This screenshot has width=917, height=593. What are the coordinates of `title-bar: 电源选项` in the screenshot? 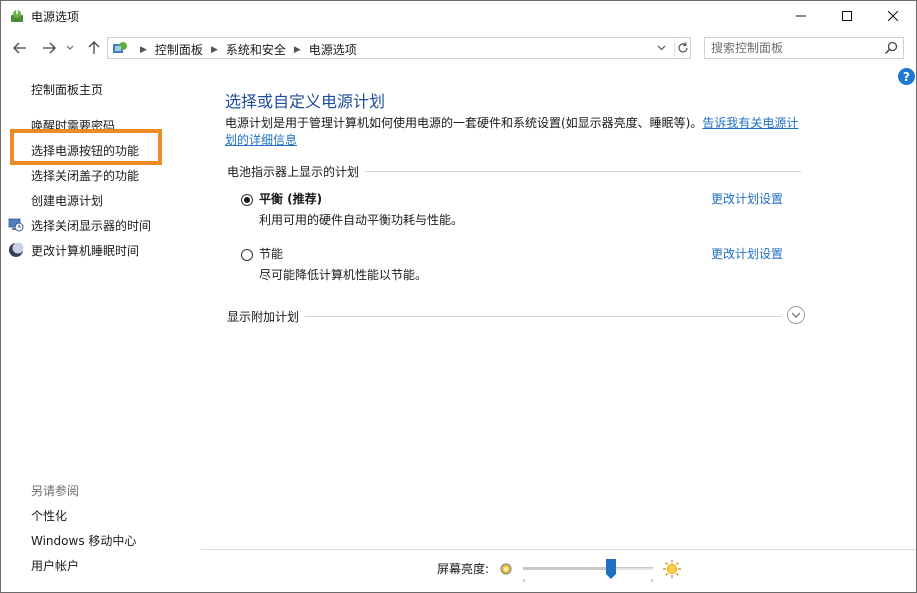 It's located at (458, 16).